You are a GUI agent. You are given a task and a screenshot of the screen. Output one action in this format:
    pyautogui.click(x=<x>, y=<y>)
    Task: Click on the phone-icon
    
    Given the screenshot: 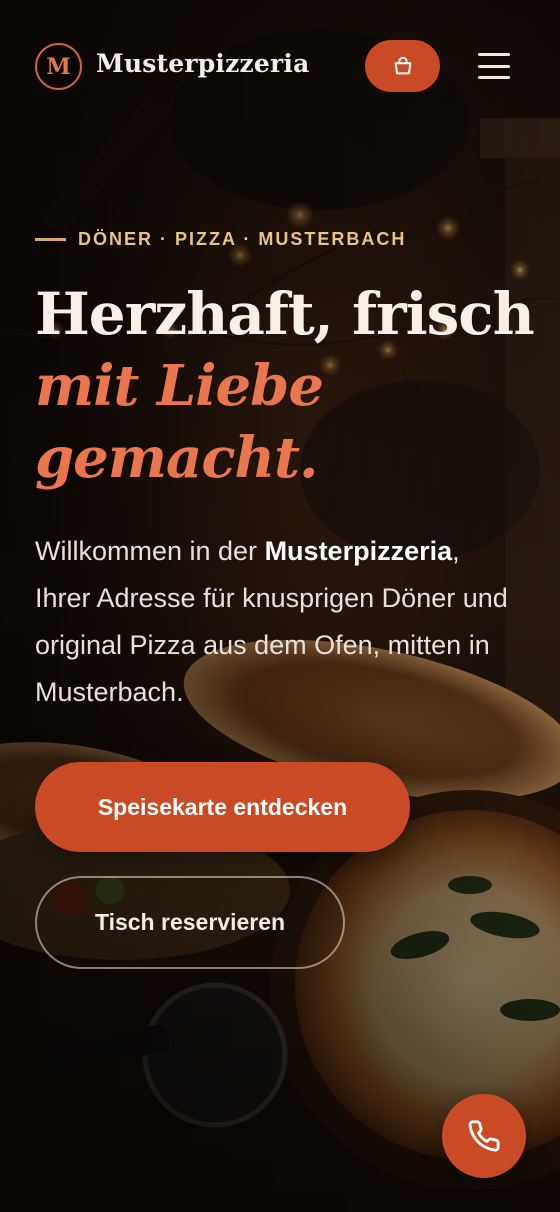 What is the action you would take?
    pyautogui.click(x=484, y=1136)
    